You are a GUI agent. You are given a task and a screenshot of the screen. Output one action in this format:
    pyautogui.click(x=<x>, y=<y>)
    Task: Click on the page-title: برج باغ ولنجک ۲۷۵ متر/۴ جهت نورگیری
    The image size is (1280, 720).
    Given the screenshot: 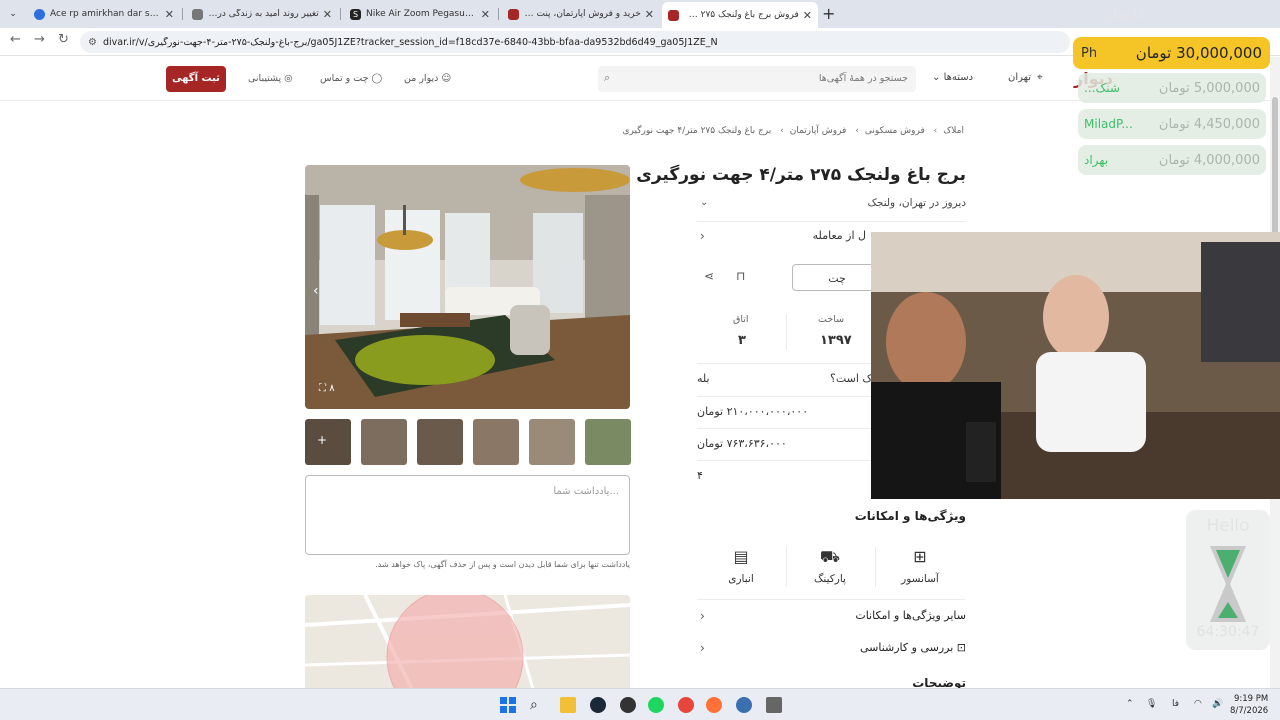 What is the action you would take?
    pyautogui.click(x=801, y=175)
    